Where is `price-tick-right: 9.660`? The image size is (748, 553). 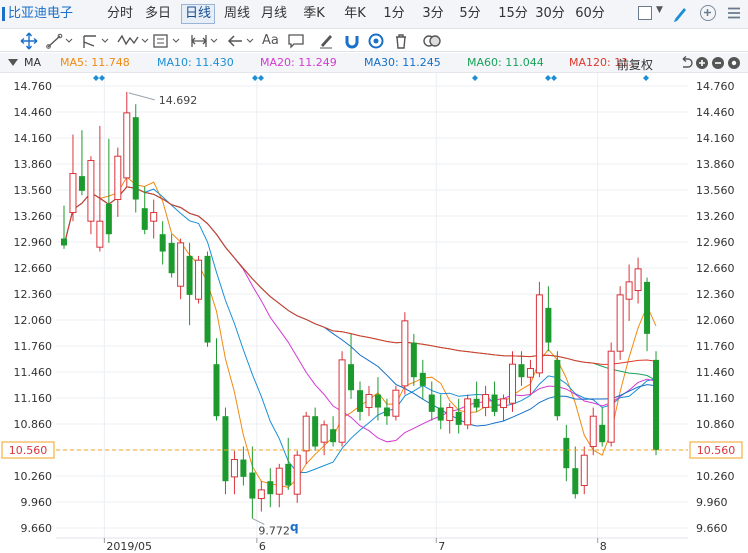
price-tick-right: 9.660 is located at coordinates (712, 528).